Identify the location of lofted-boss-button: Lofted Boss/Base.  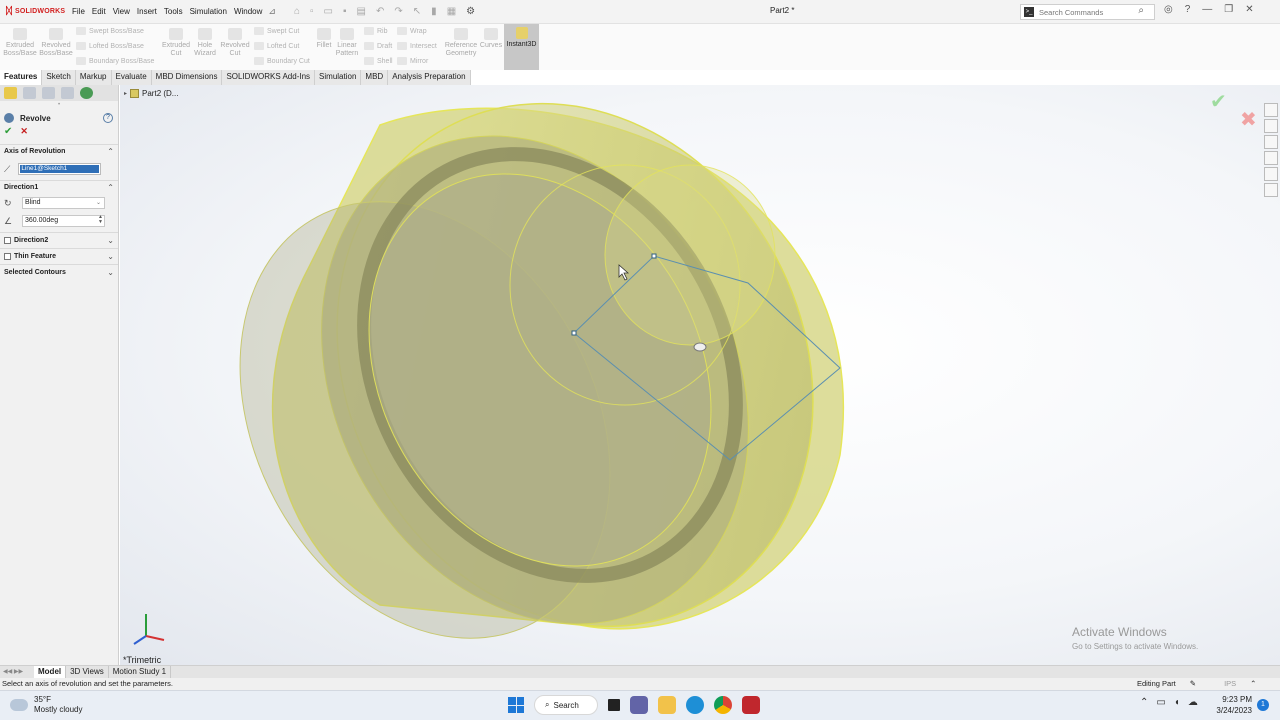
(110, 46).